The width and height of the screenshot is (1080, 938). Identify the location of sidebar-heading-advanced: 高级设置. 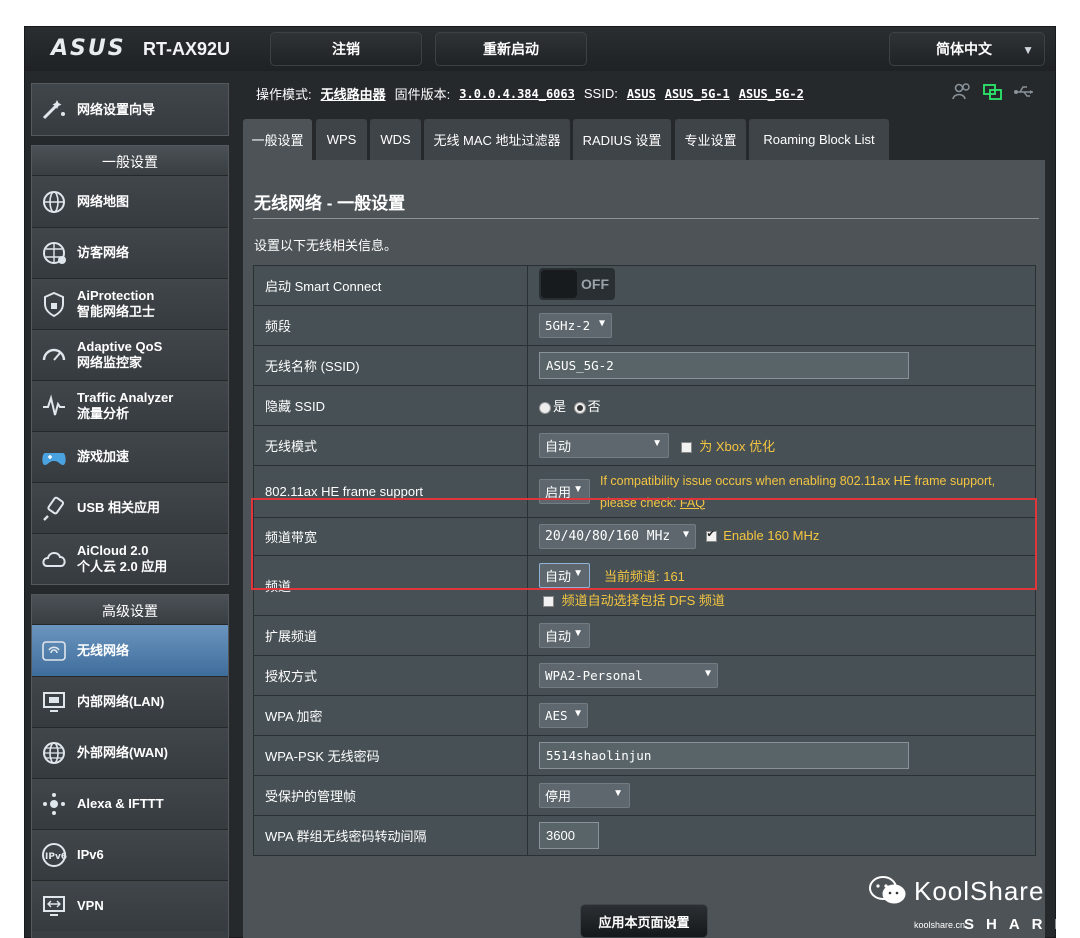
(130, 610).